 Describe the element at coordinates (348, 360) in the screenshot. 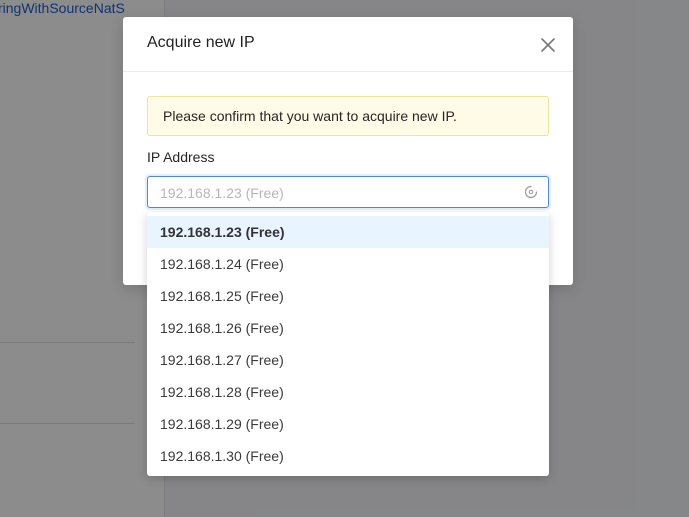

I see `dropdown-option: 192.168.1.27 (Free)` at that location.